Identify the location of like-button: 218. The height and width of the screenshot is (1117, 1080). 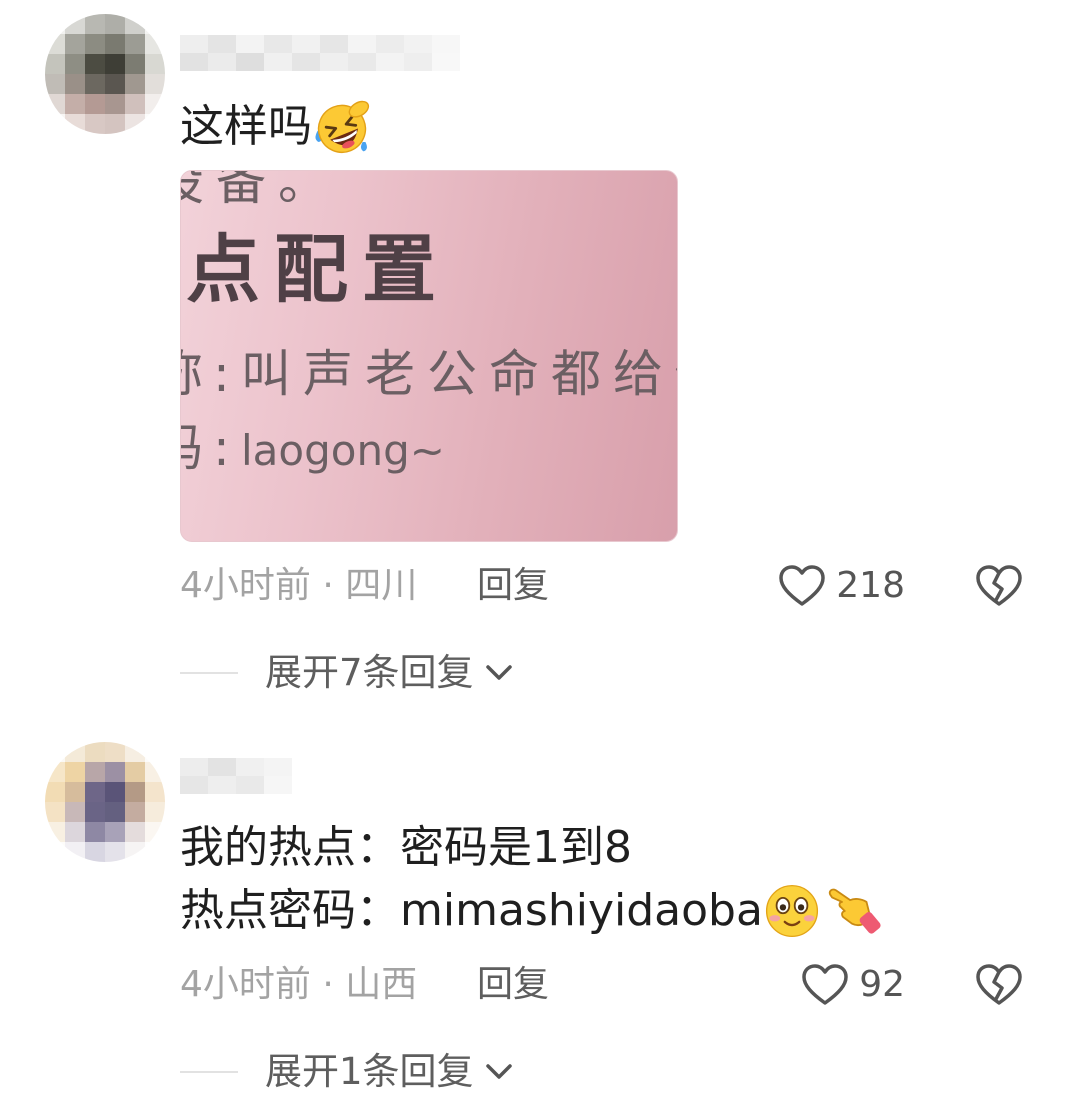
(841, 586).